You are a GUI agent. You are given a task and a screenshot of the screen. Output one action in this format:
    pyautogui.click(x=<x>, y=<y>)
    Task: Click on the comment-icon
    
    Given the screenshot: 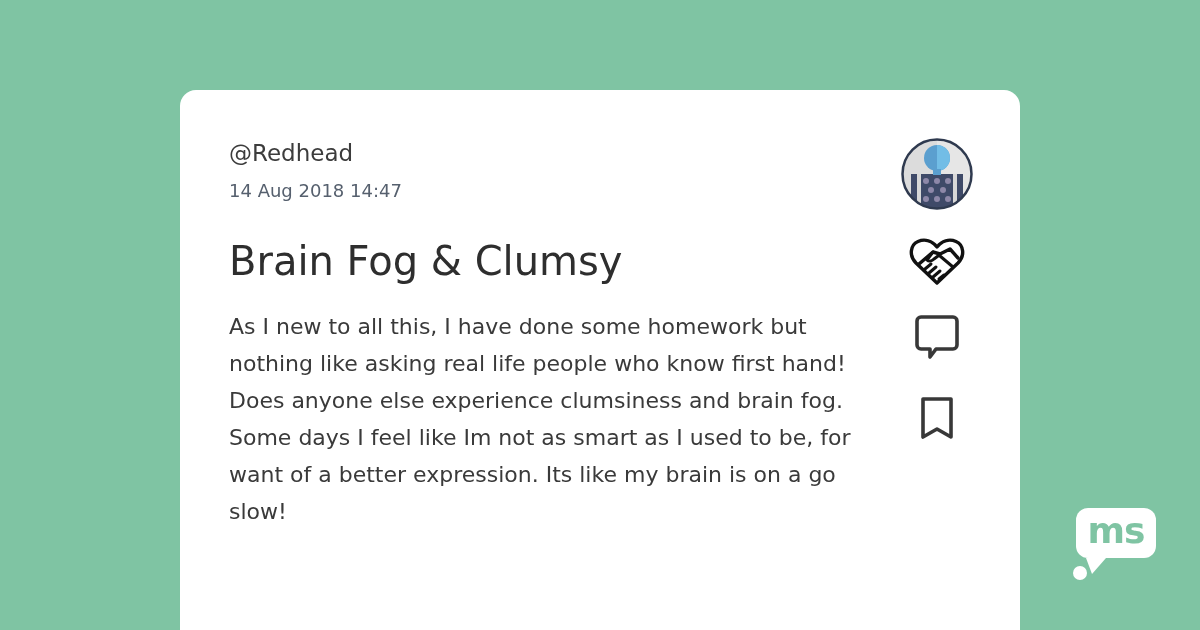 What is the action you would take?
    pyautogui.click(x=937, y=337)
    